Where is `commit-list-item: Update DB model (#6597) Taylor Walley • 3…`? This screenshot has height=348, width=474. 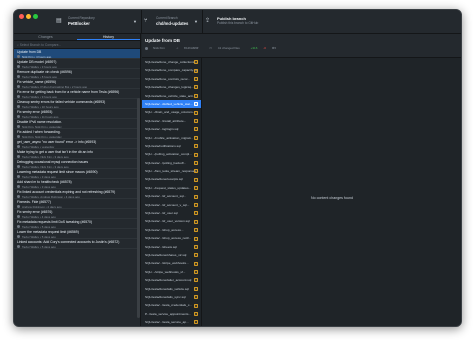
commit-list-item: Update DB model (#6597) Taylor Walley • 3… is located at coordinates (77, 64).